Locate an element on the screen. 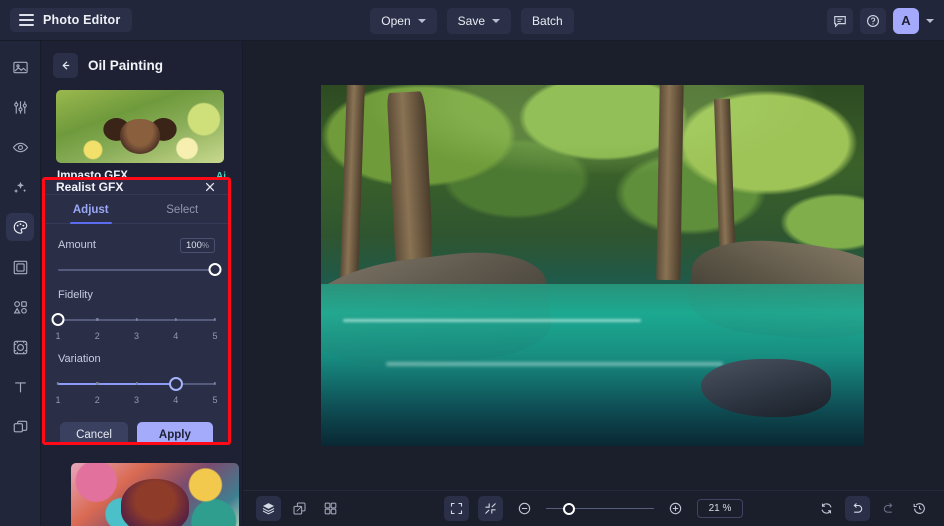 The height and width of the screenshot is (526, 944). transform-button is located at coordinates (299, 508).